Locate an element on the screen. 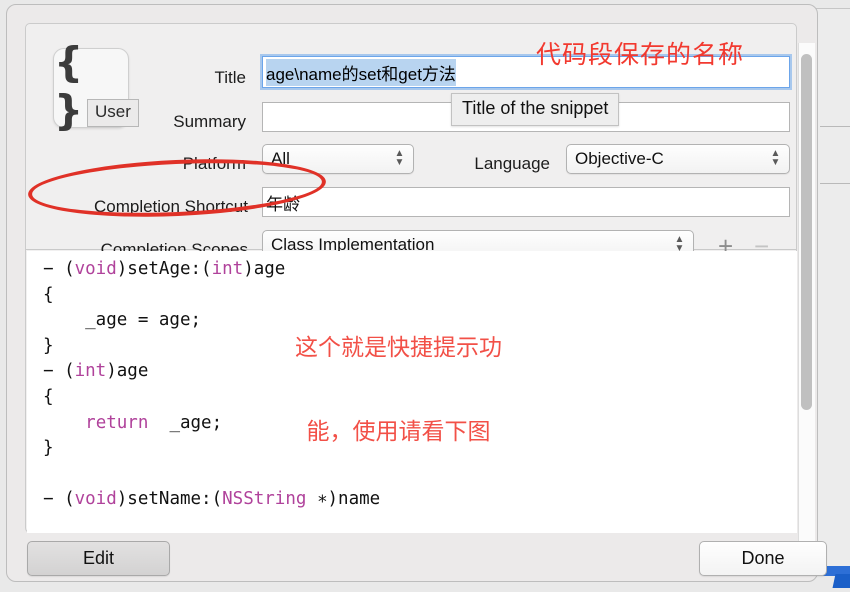  code-line: − (int)age is located at coordinates (96, 371).